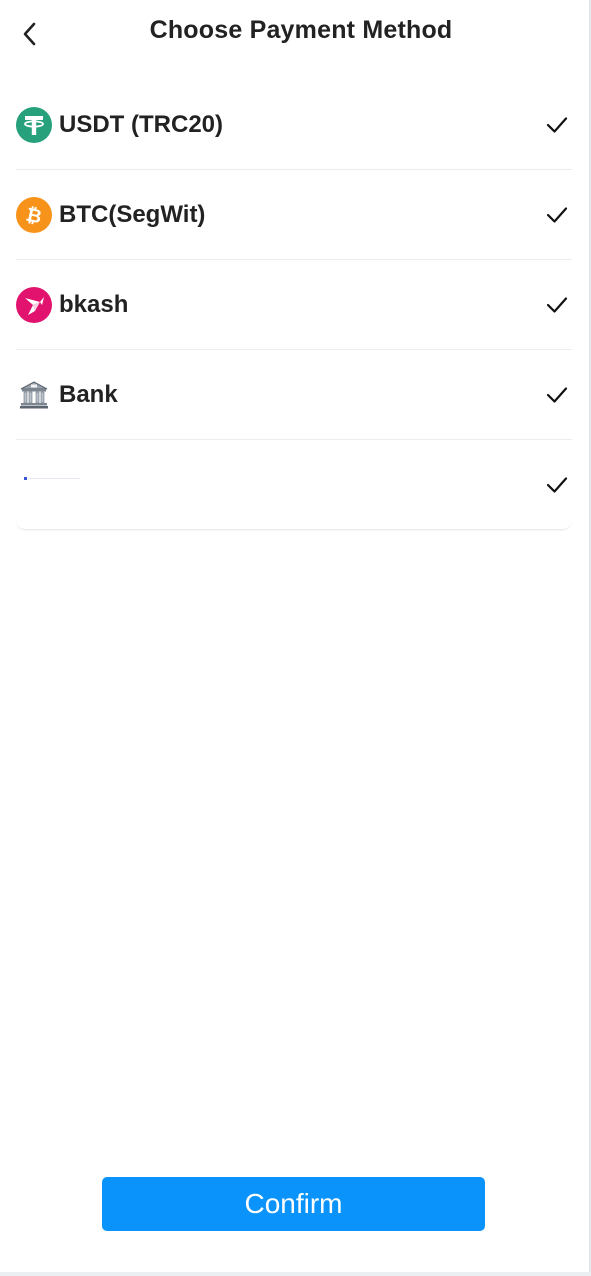 This screenshot has height=1276, width=591. I want to click on payment-method-label: bkash, so click(94, 304).